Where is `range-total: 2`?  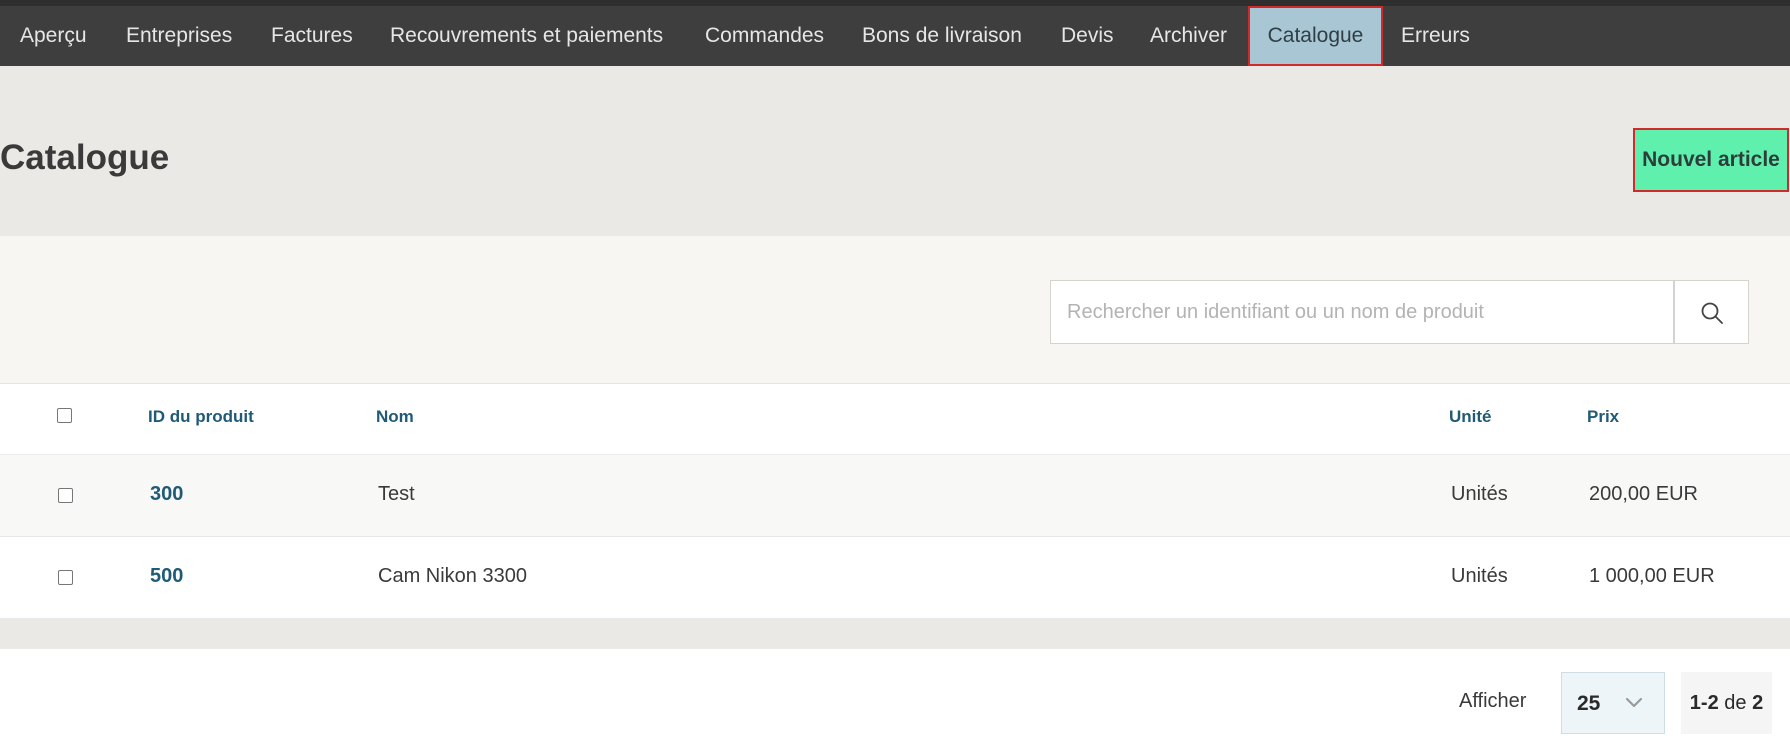
range-total: 2 is located at coordinates (1758, 703).